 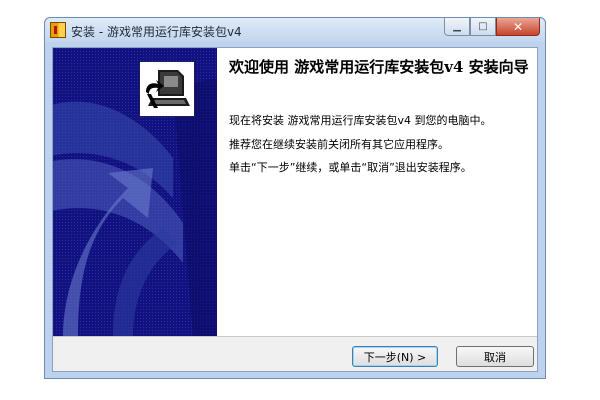 I want to click on caption-buttons: ▁ □ ✕, so click(x=492, y=27).